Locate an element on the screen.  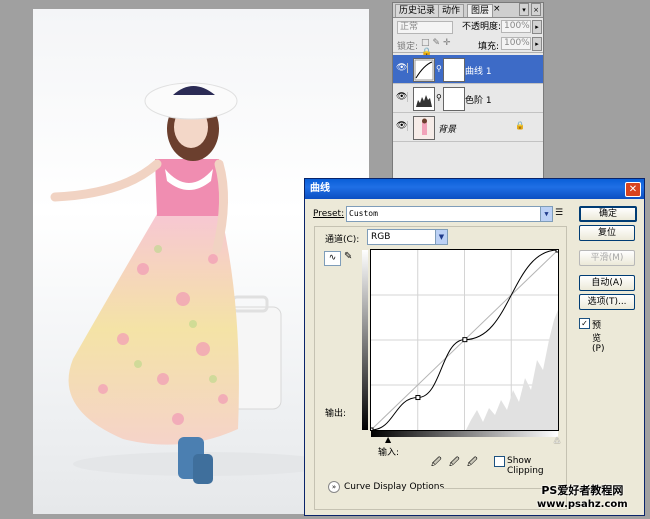
watermark: PS爱好者教程网 www.psahz.com is located at coordinates (582, 498).